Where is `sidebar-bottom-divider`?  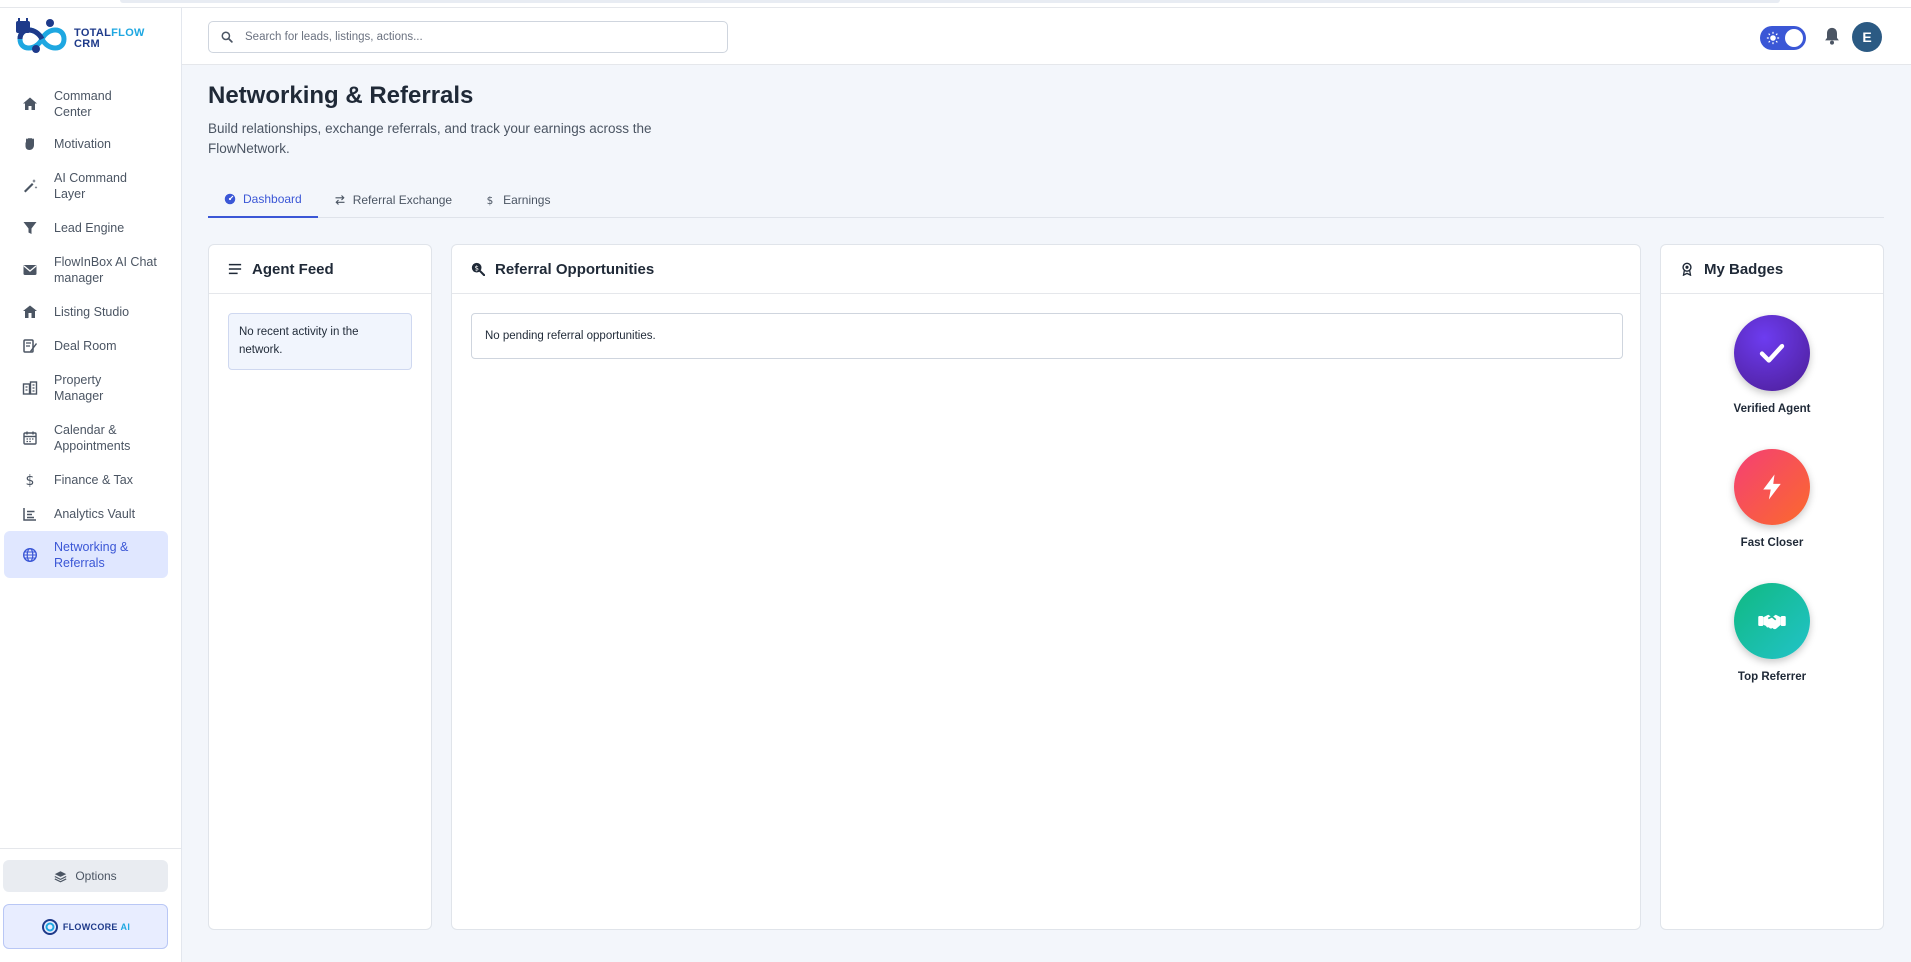 sidebar-bottom-divider is located at coordinates (90, 848).